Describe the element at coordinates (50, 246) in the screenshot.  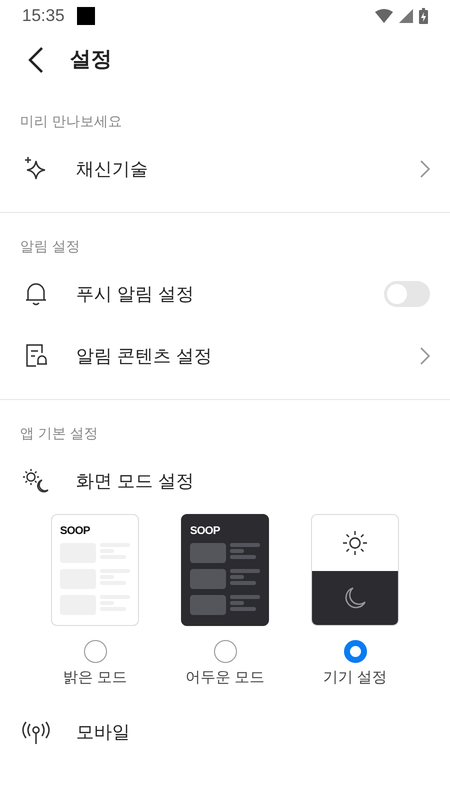
I see `section-header: 알림 설정` at that location.